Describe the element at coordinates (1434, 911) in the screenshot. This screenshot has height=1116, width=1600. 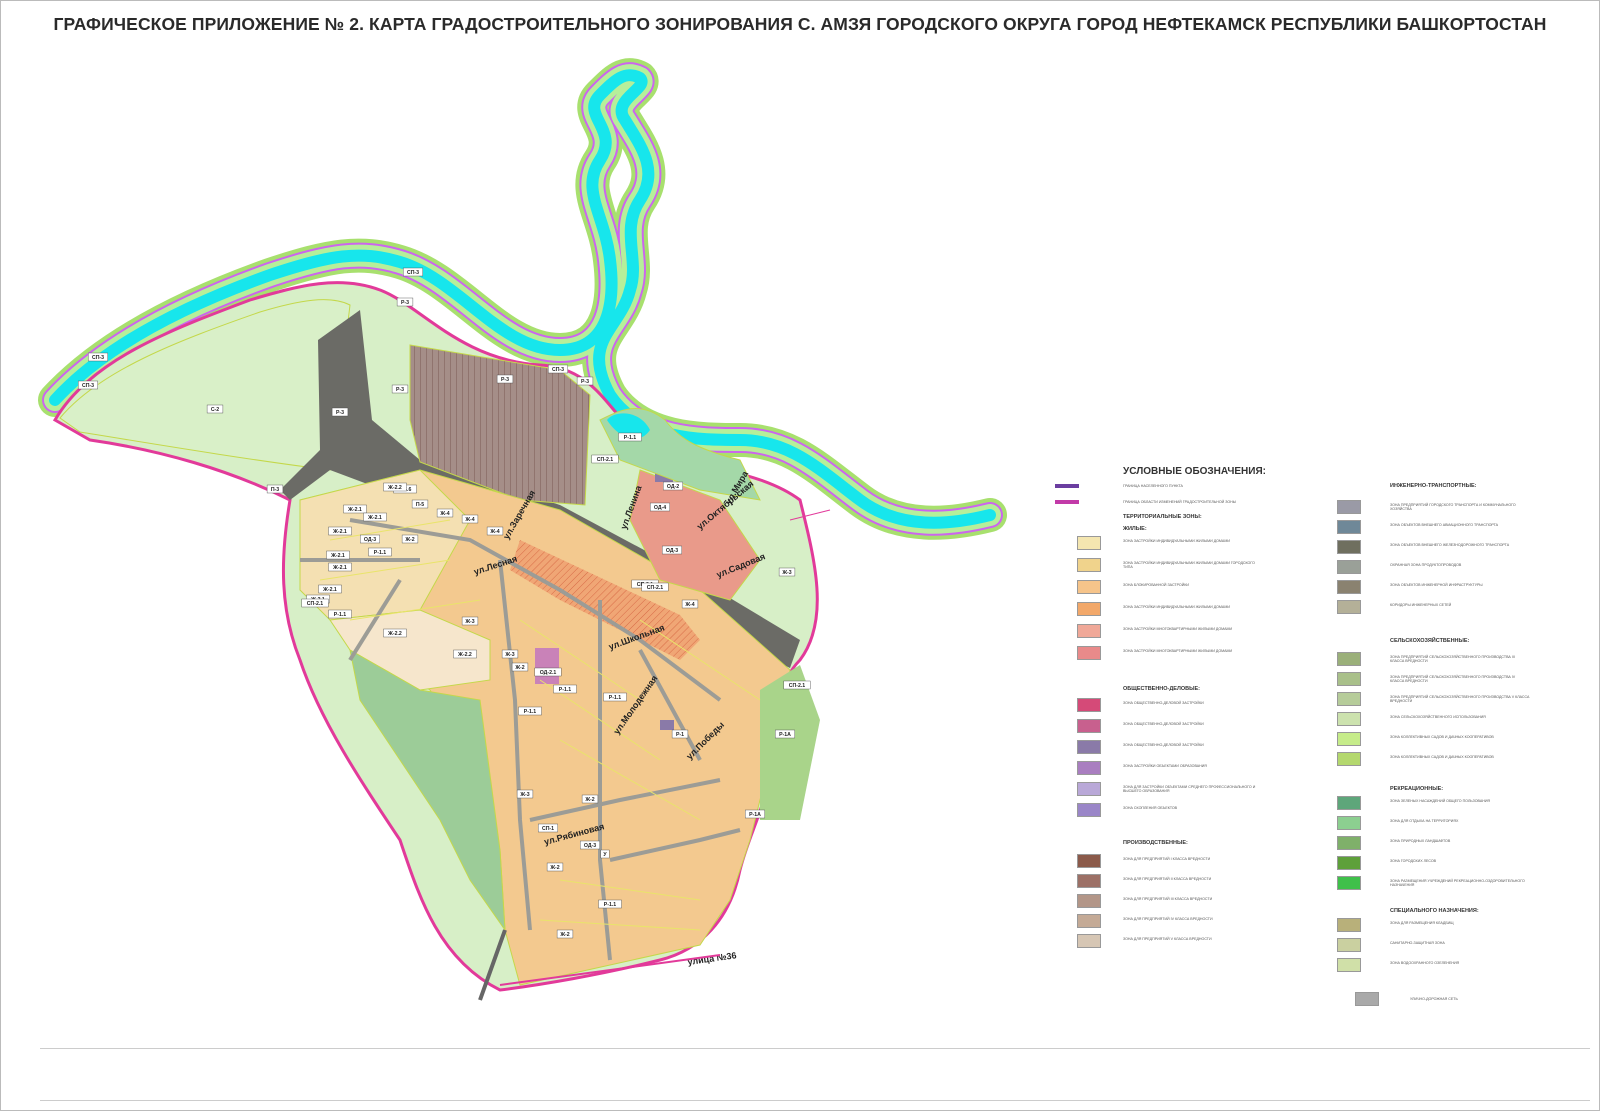
I see `legend-section-special: СПЕЦИАЛЬНОГО НАЗНАЧЕНИЯ:` at that location.